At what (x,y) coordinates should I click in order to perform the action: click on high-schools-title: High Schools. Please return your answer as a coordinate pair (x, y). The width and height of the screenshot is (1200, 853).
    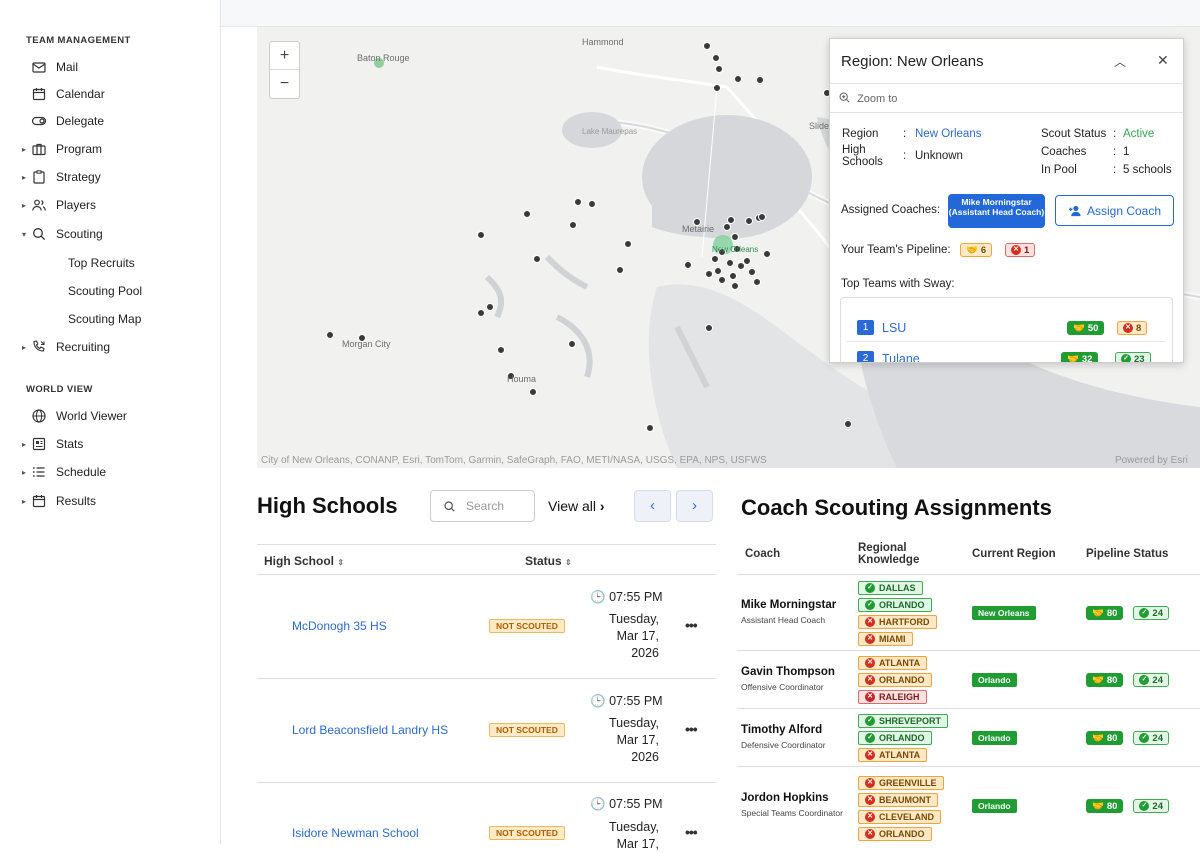
    Looking at the image, I should click on (327, 505).